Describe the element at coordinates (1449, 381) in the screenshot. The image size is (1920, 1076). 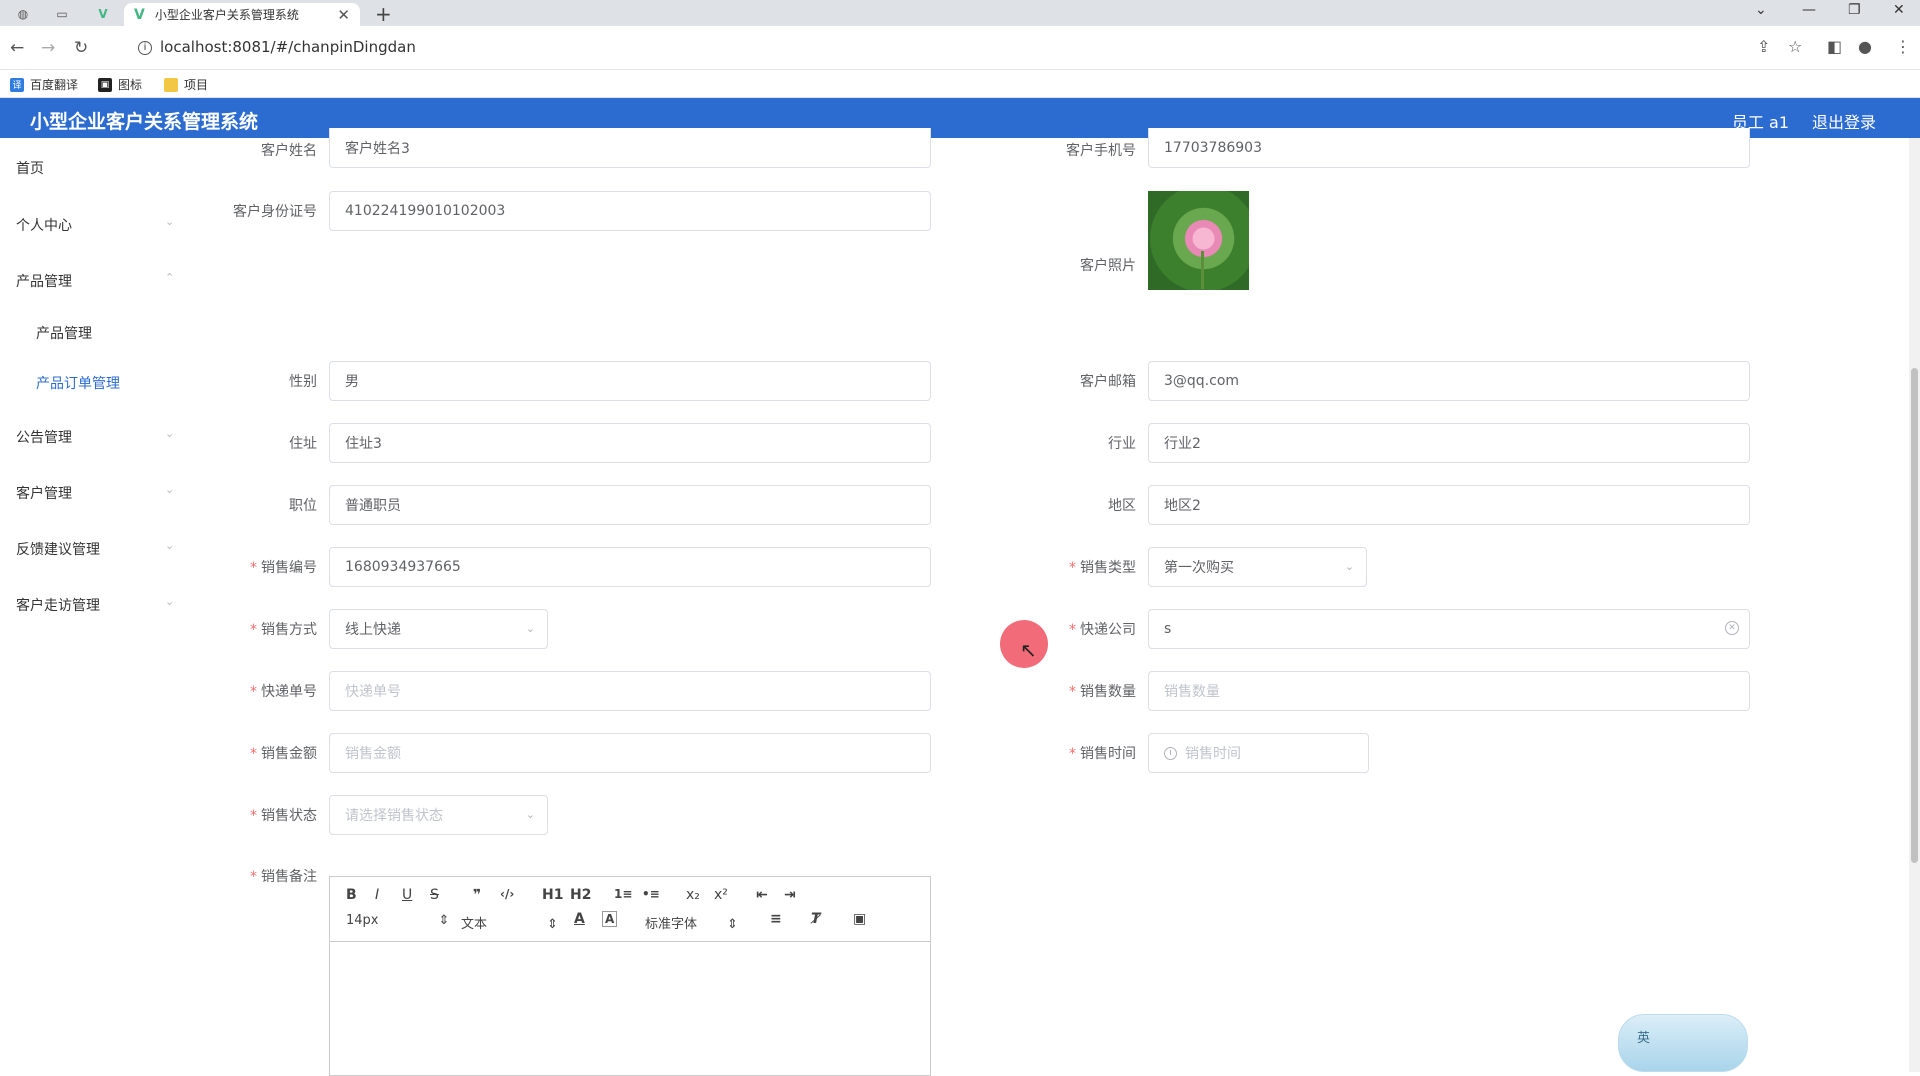
I see `email-field: 3@qq.com` at that location.